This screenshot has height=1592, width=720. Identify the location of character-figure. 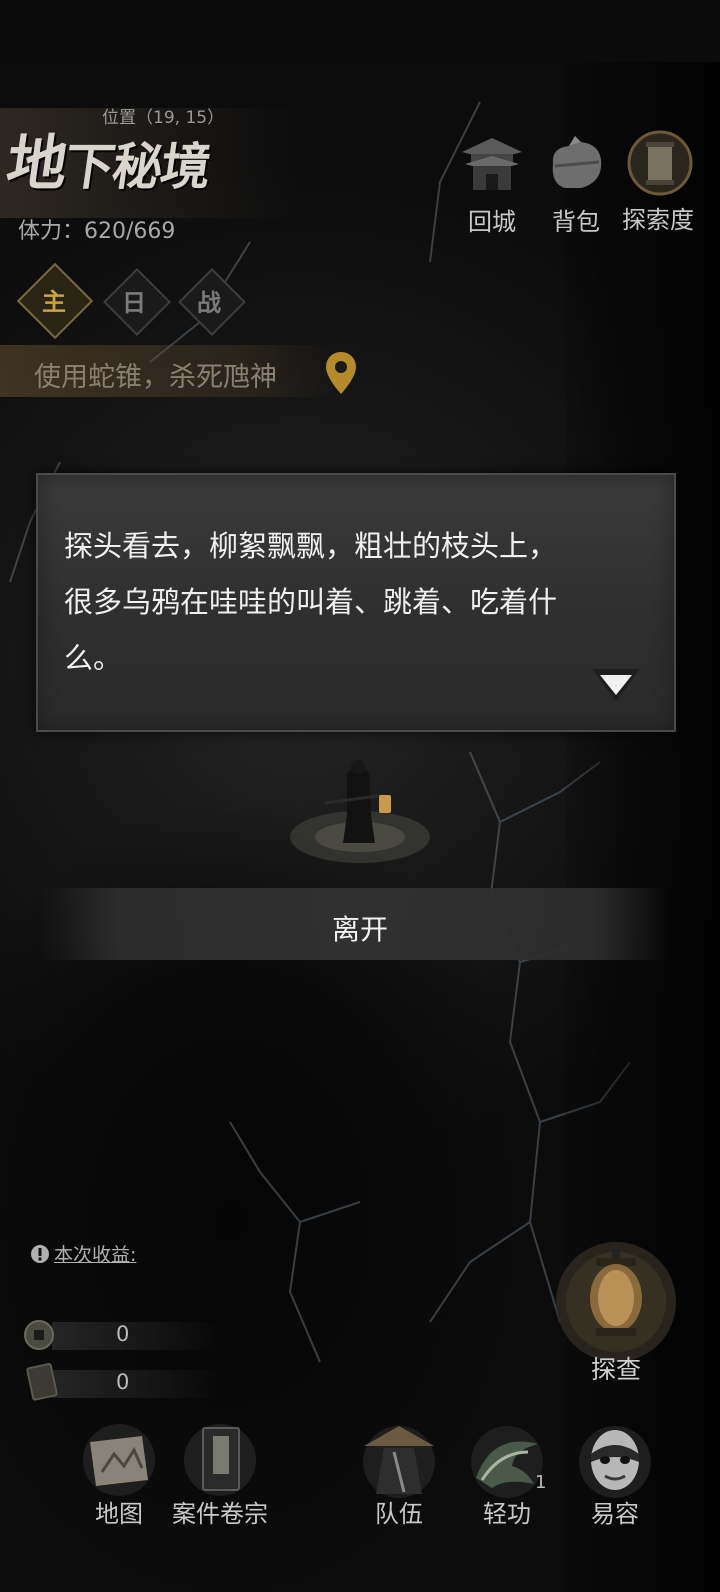
(360, 811).